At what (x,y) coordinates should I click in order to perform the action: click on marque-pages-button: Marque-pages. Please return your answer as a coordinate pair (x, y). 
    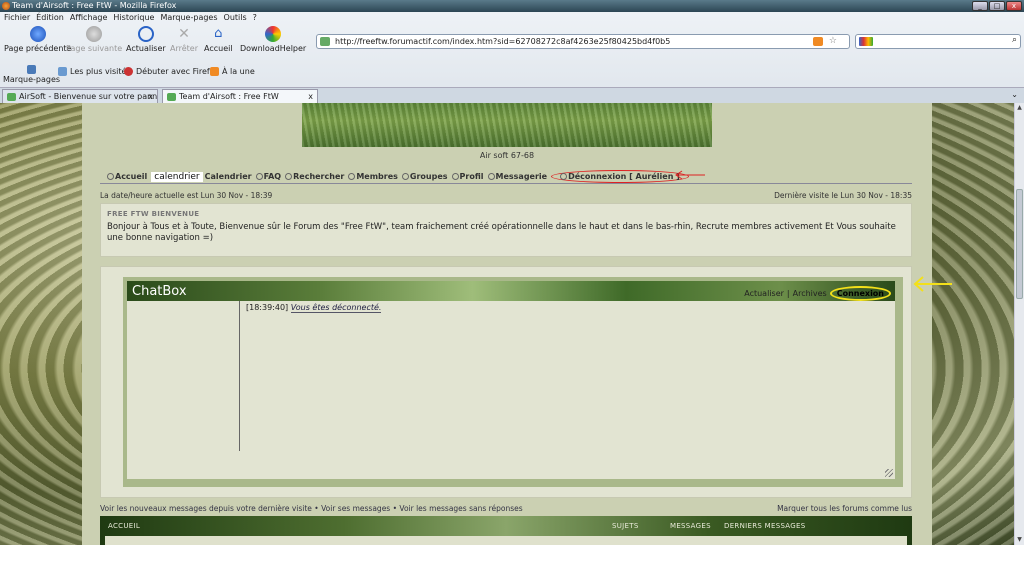
    Looking at the image, I should click on (31, 74).